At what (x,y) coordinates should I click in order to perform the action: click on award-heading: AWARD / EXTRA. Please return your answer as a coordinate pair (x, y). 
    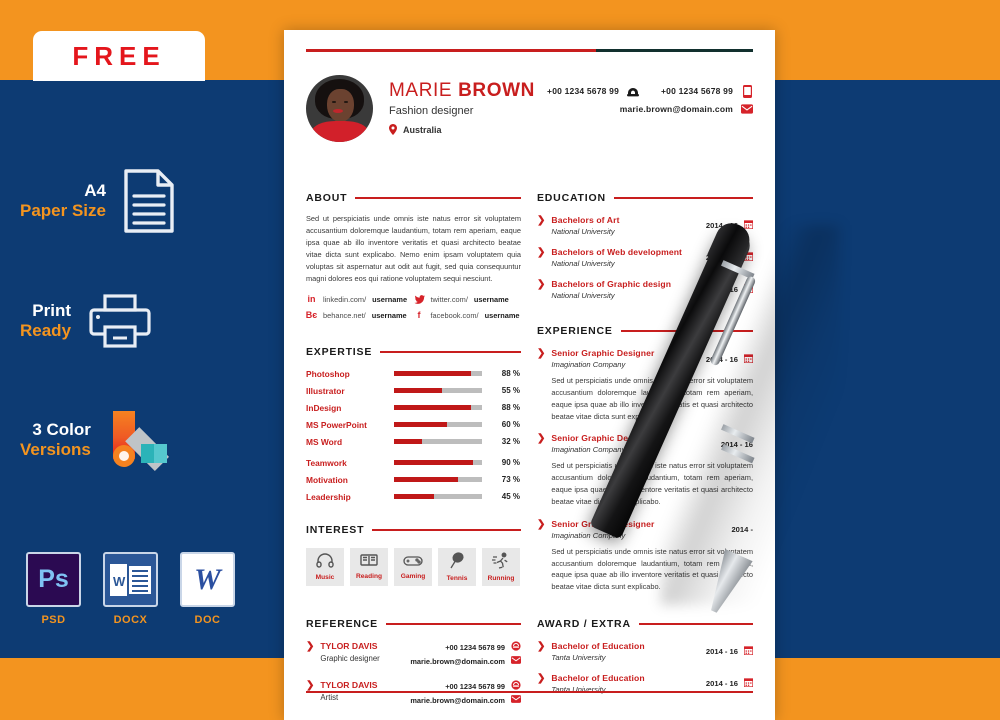
    Looking at the image, I should click on (645, 624).